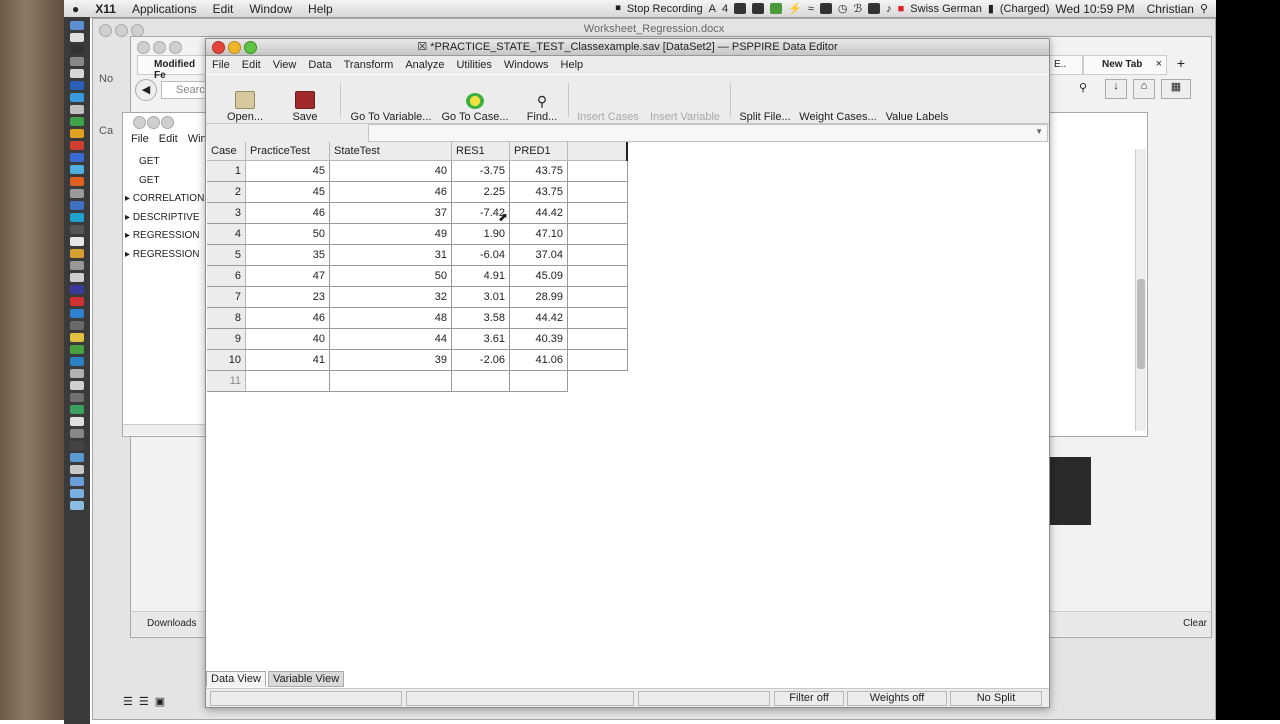  Describe the element at coordinates (608, 101) in the screenshot. I see `insert-cases-button: Insert Cases` at that location.